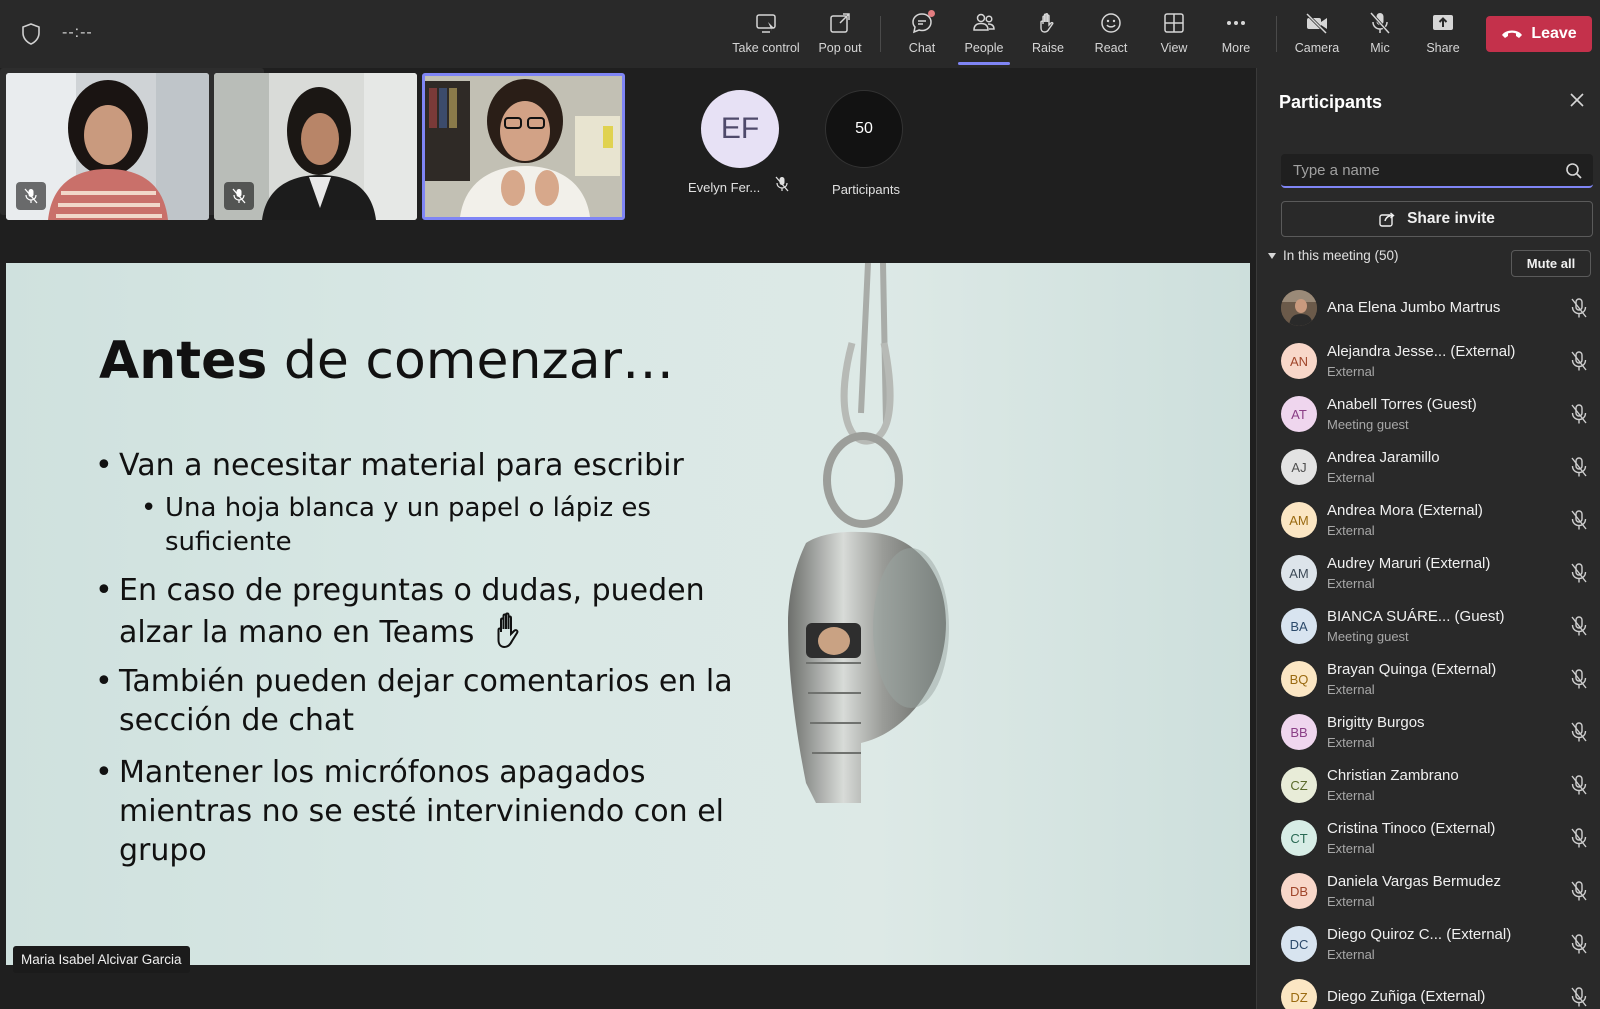  I want to click on avatar-initials: AN, so click(1299, 361).